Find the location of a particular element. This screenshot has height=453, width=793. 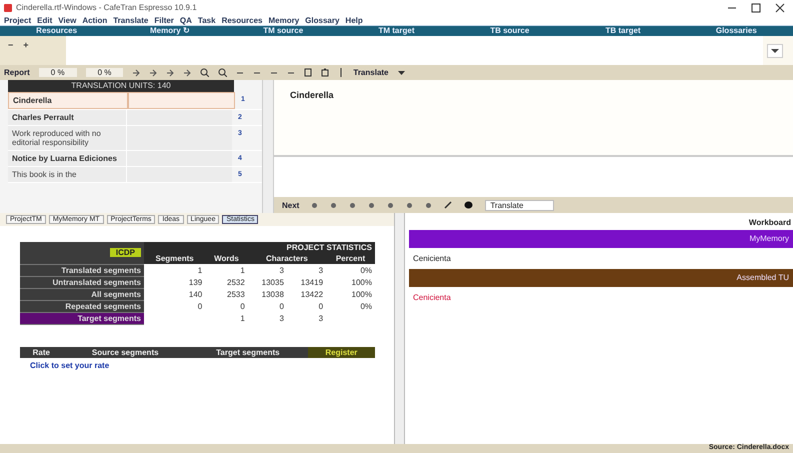

pencil-icon is located at coordinates (448, 205).